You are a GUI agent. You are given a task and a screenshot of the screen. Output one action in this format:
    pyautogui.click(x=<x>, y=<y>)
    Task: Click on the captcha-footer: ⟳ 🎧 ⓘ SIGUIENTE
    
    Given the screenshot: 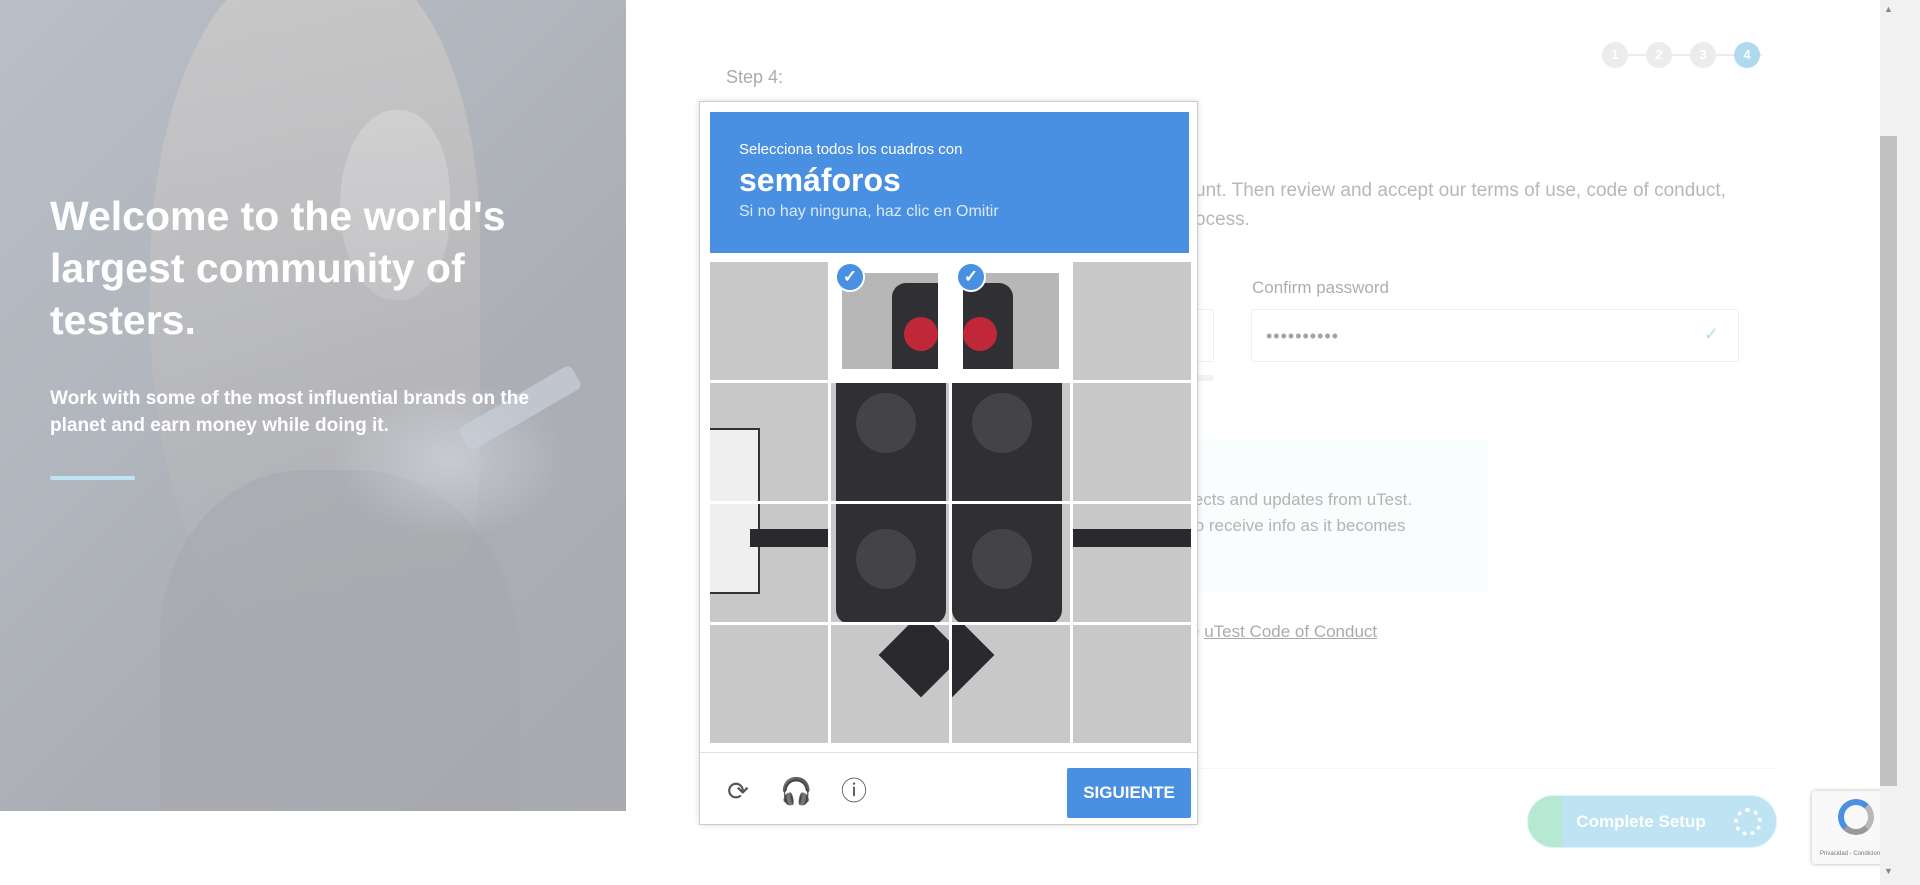 What is the action you would take?
    pyautogui.click(x=948, y=788)
    